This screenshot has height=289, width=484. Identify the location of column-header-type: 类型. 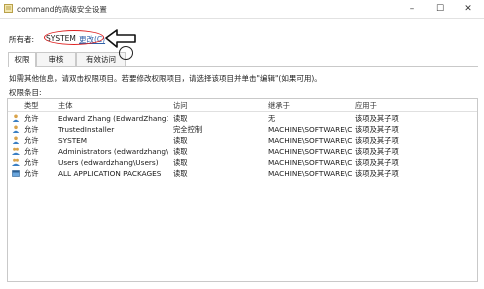
(31, 106).